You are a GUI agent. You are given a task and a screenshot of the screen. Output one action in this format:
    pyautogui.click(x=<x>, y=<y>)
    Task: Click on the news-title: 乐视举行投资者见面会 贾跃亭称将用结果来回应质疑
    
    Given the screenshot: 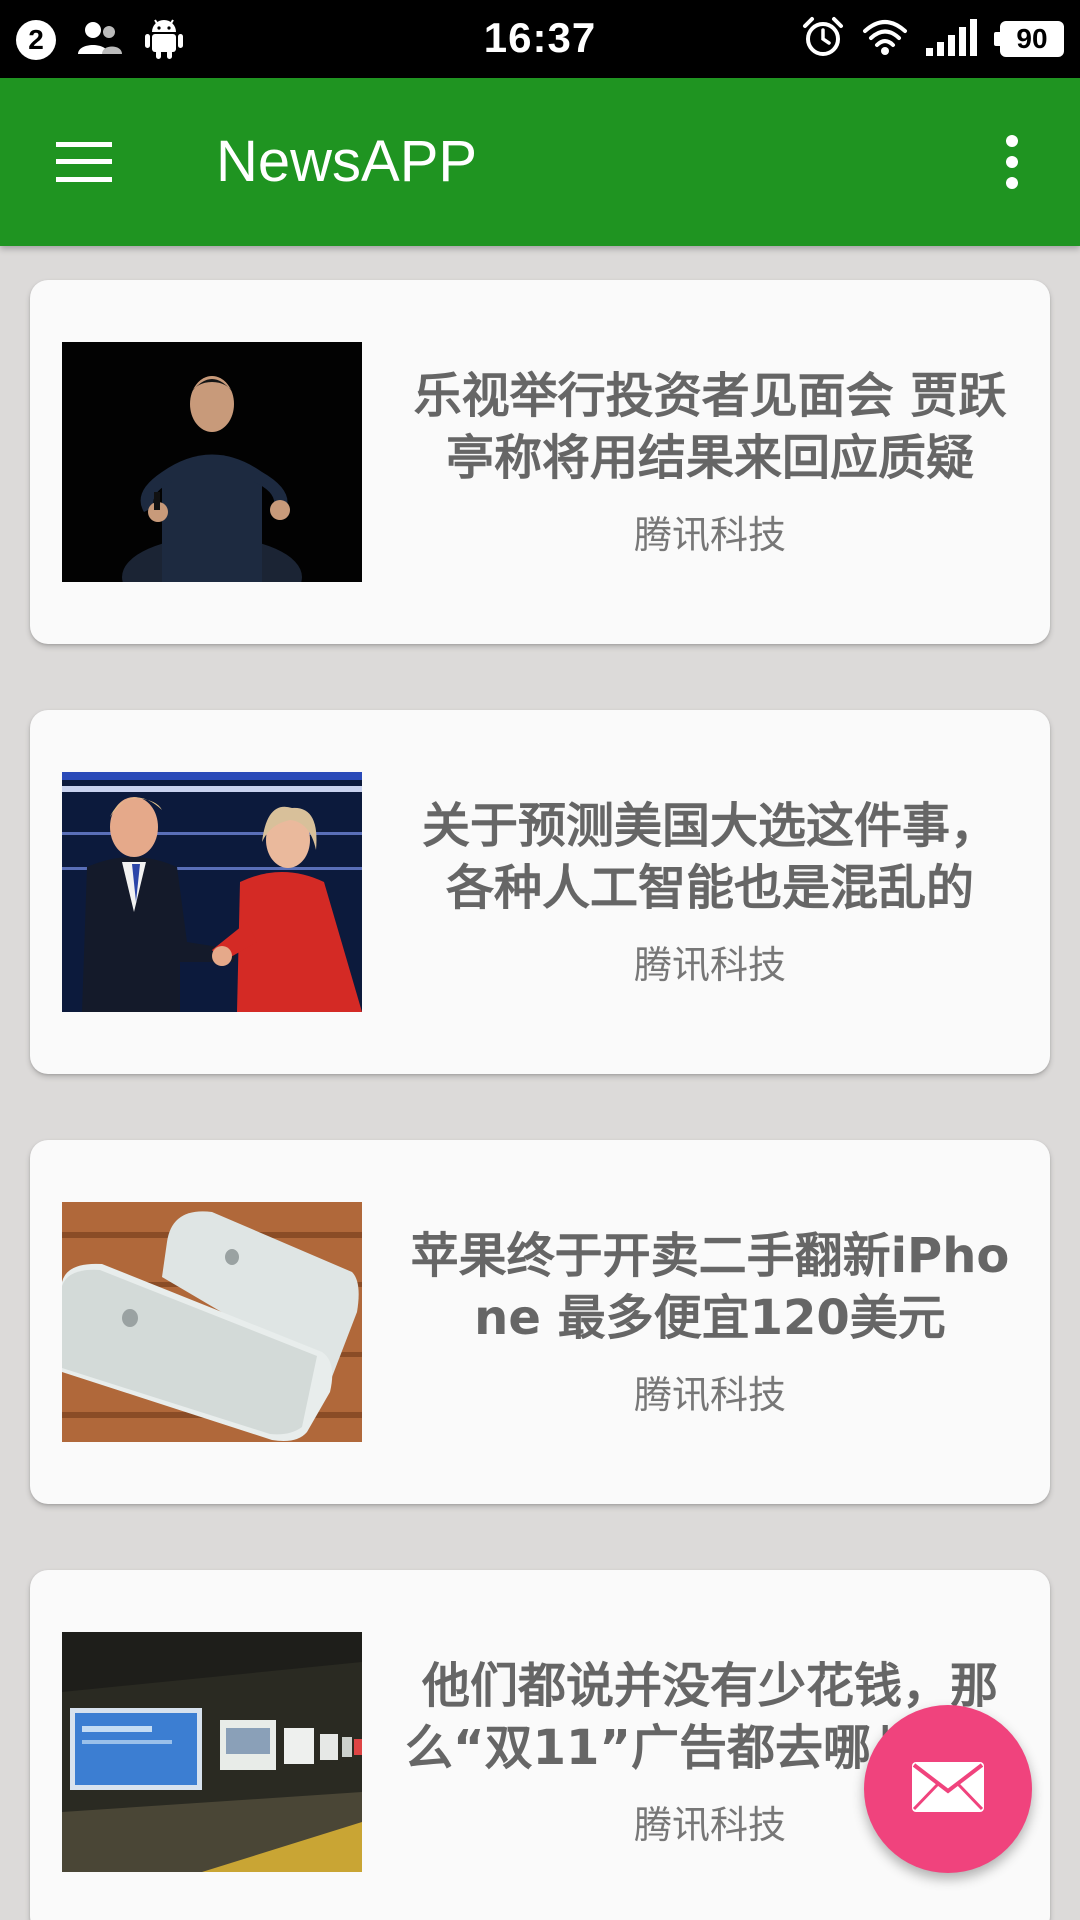 What is the action you would take?
    pyautogui.click(x=710, y=427)
    